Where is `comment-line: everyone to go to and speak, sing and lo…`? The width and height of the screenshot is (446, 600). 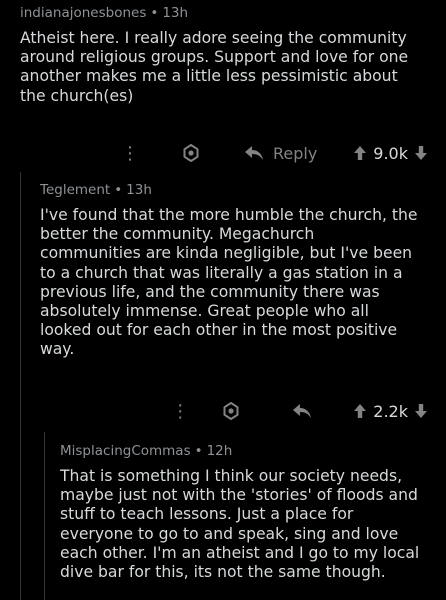
comment-line: everyone to go to and speak, sing and lo… is located at coordinates (229, 533).